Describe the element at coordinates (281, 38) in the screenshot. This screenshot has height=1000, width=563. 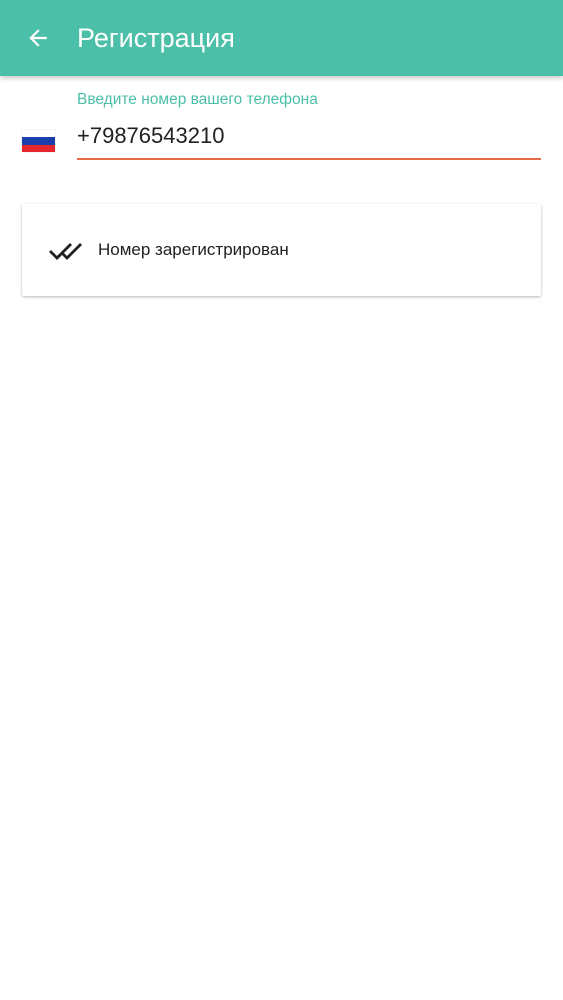
I see `app-bar: Регистрация` at that location.